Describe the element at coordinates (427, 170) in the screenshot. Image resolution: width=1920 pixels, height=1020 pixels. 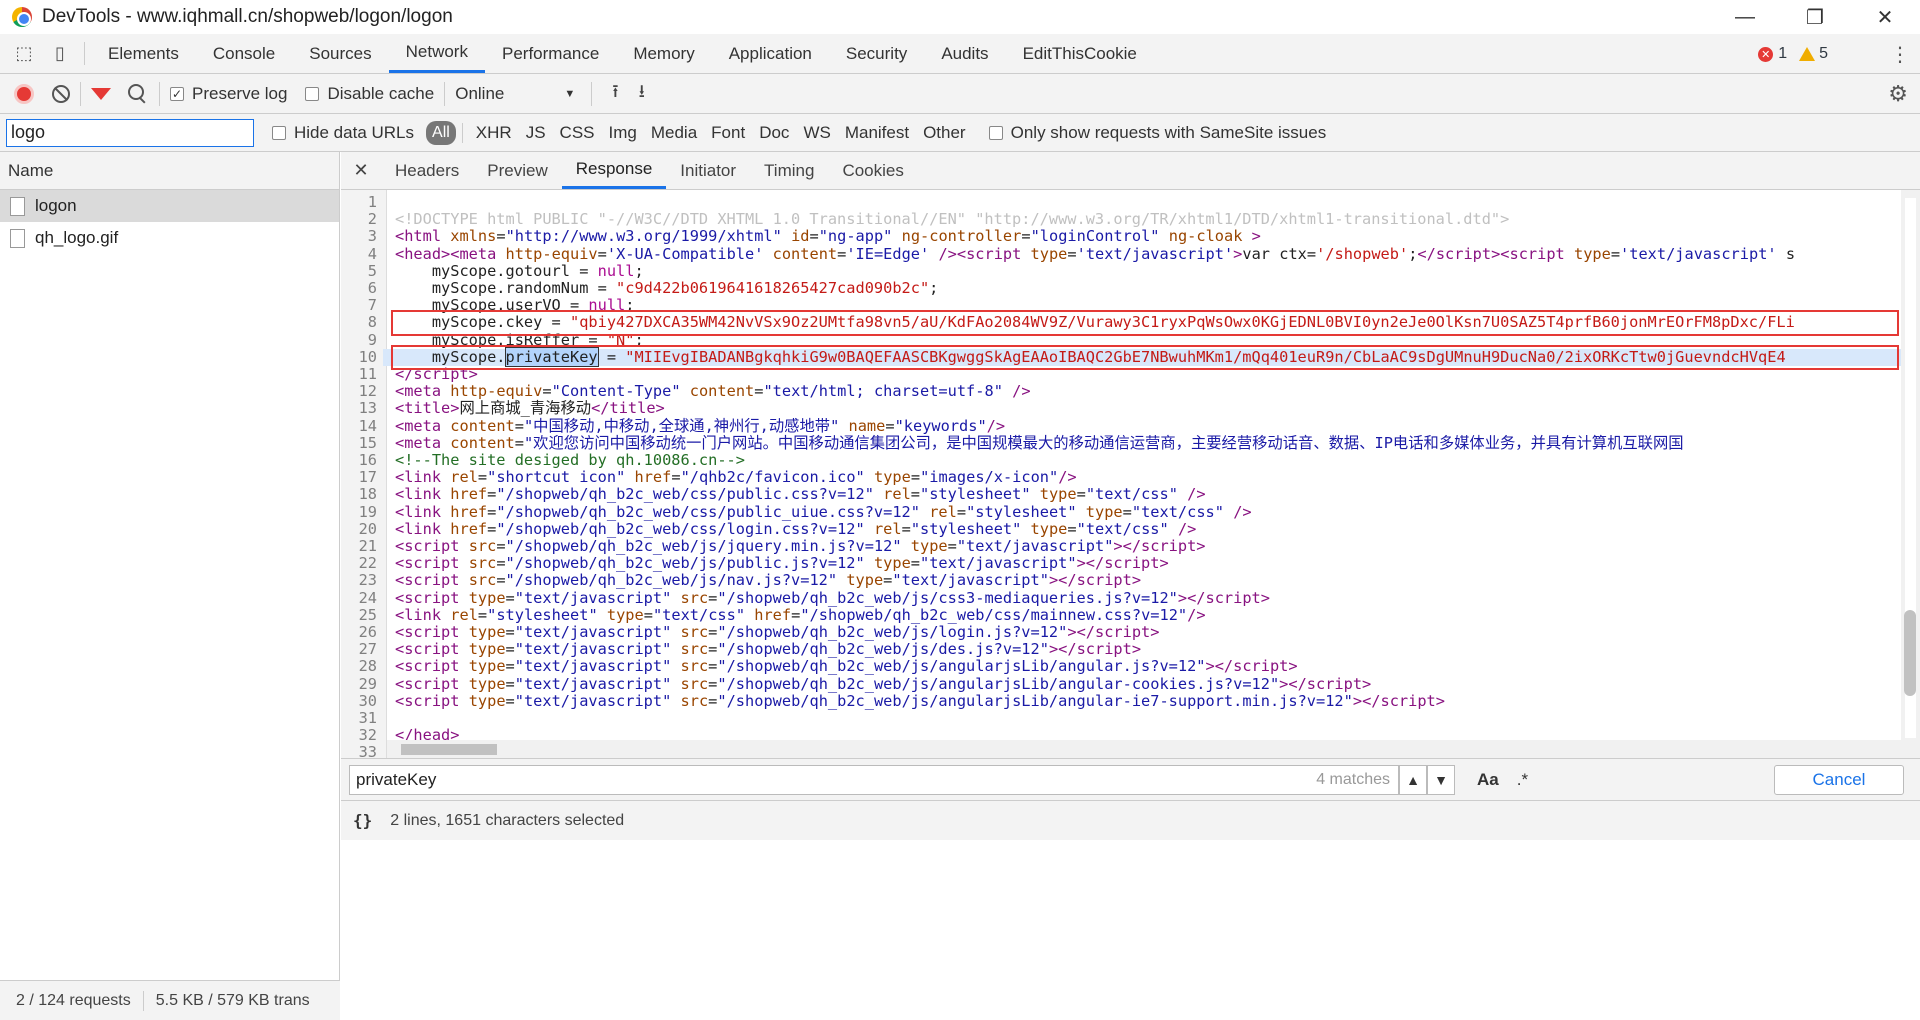
I see `detail-tab-headers: Headers` at that location.